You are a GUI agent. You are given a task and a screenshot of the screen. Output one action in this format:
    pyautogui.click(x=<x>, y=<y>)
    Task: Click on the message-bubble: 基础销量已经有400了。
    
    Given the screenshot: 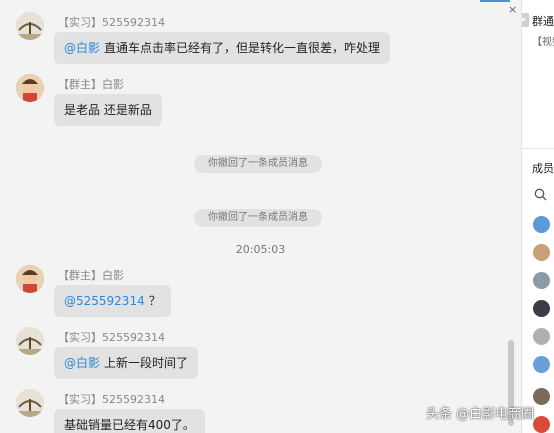 What is the action you would take?
    pyautogui.click(x=129, y=421)
    